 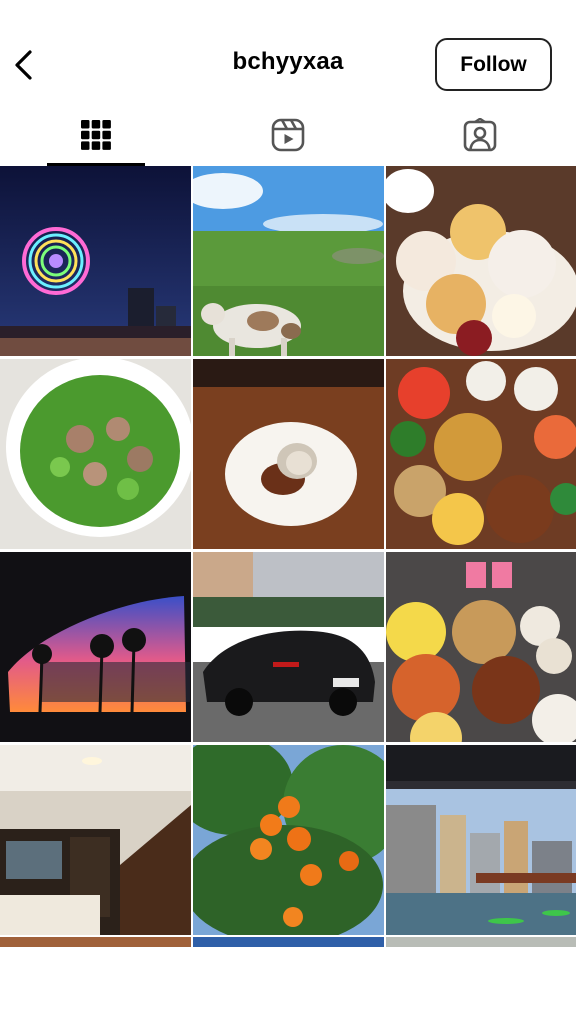 I want to click on post-tangerine-tree, so click(x=288, y=840).